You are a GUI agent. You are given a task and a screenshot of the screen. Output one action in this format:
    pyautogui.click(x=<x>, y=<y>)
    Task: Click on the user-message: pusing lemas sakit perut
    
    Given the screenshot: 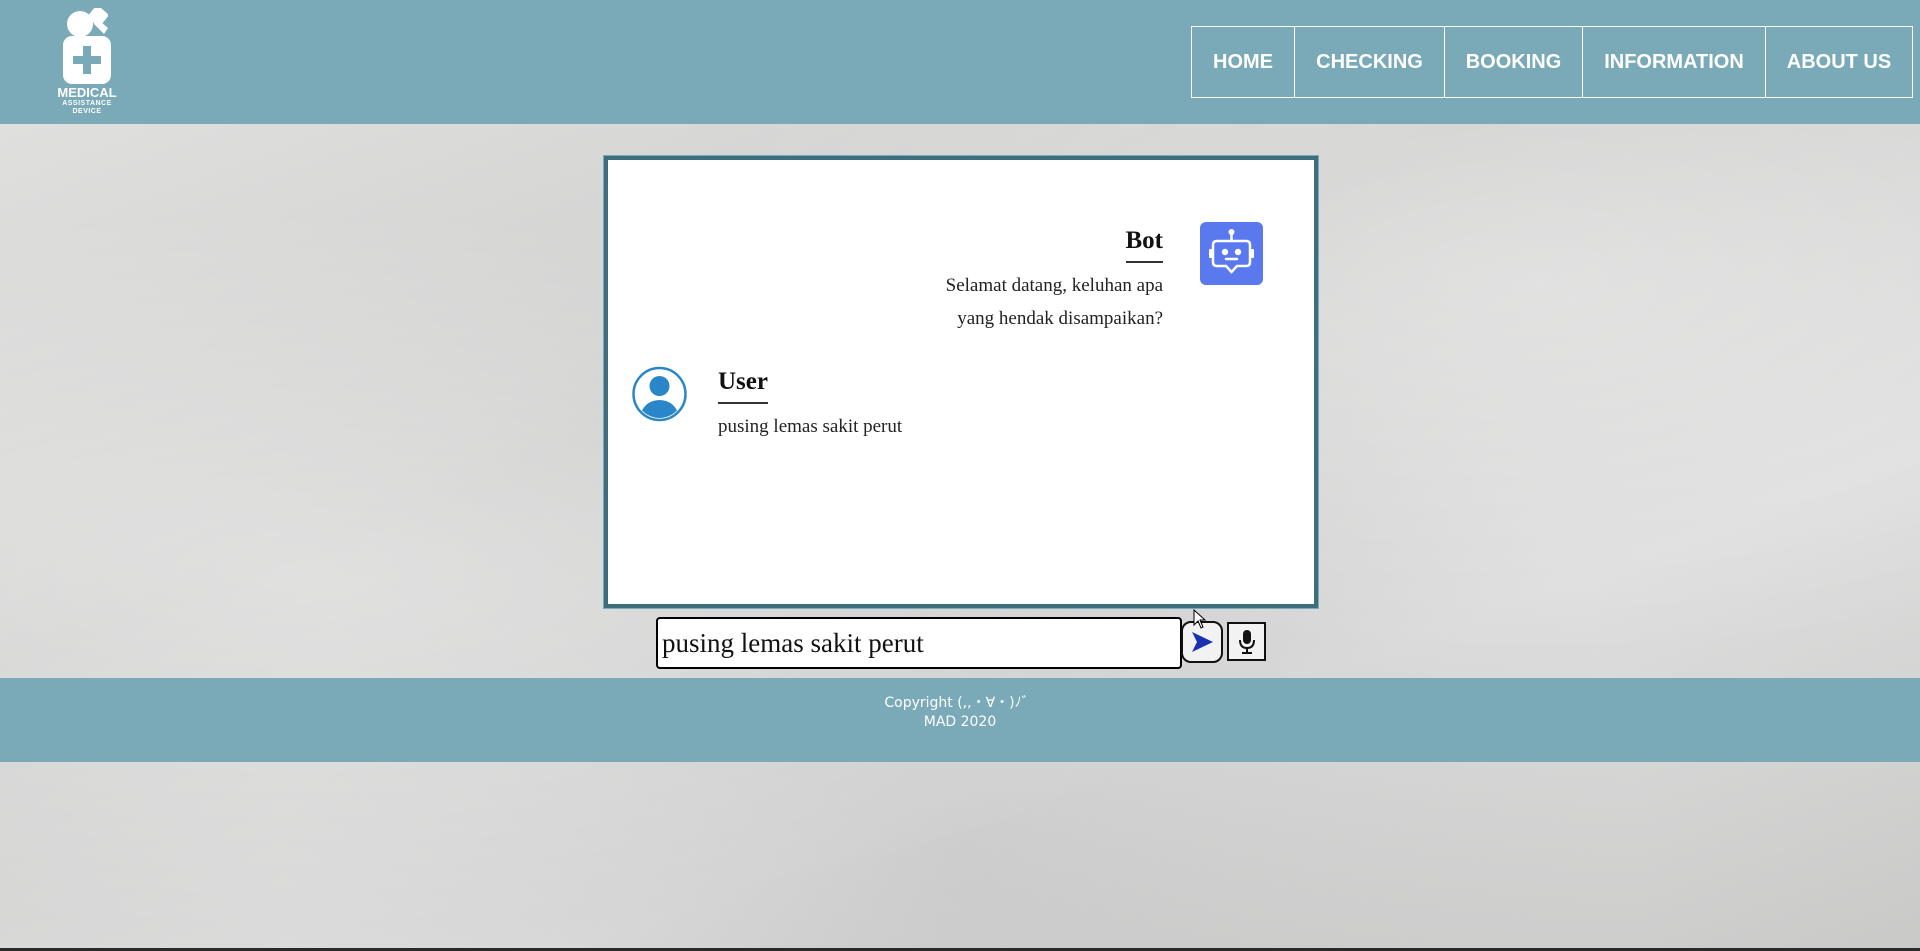 What is the action you would take?
    pyautogui.click(x=810, y=426)
    